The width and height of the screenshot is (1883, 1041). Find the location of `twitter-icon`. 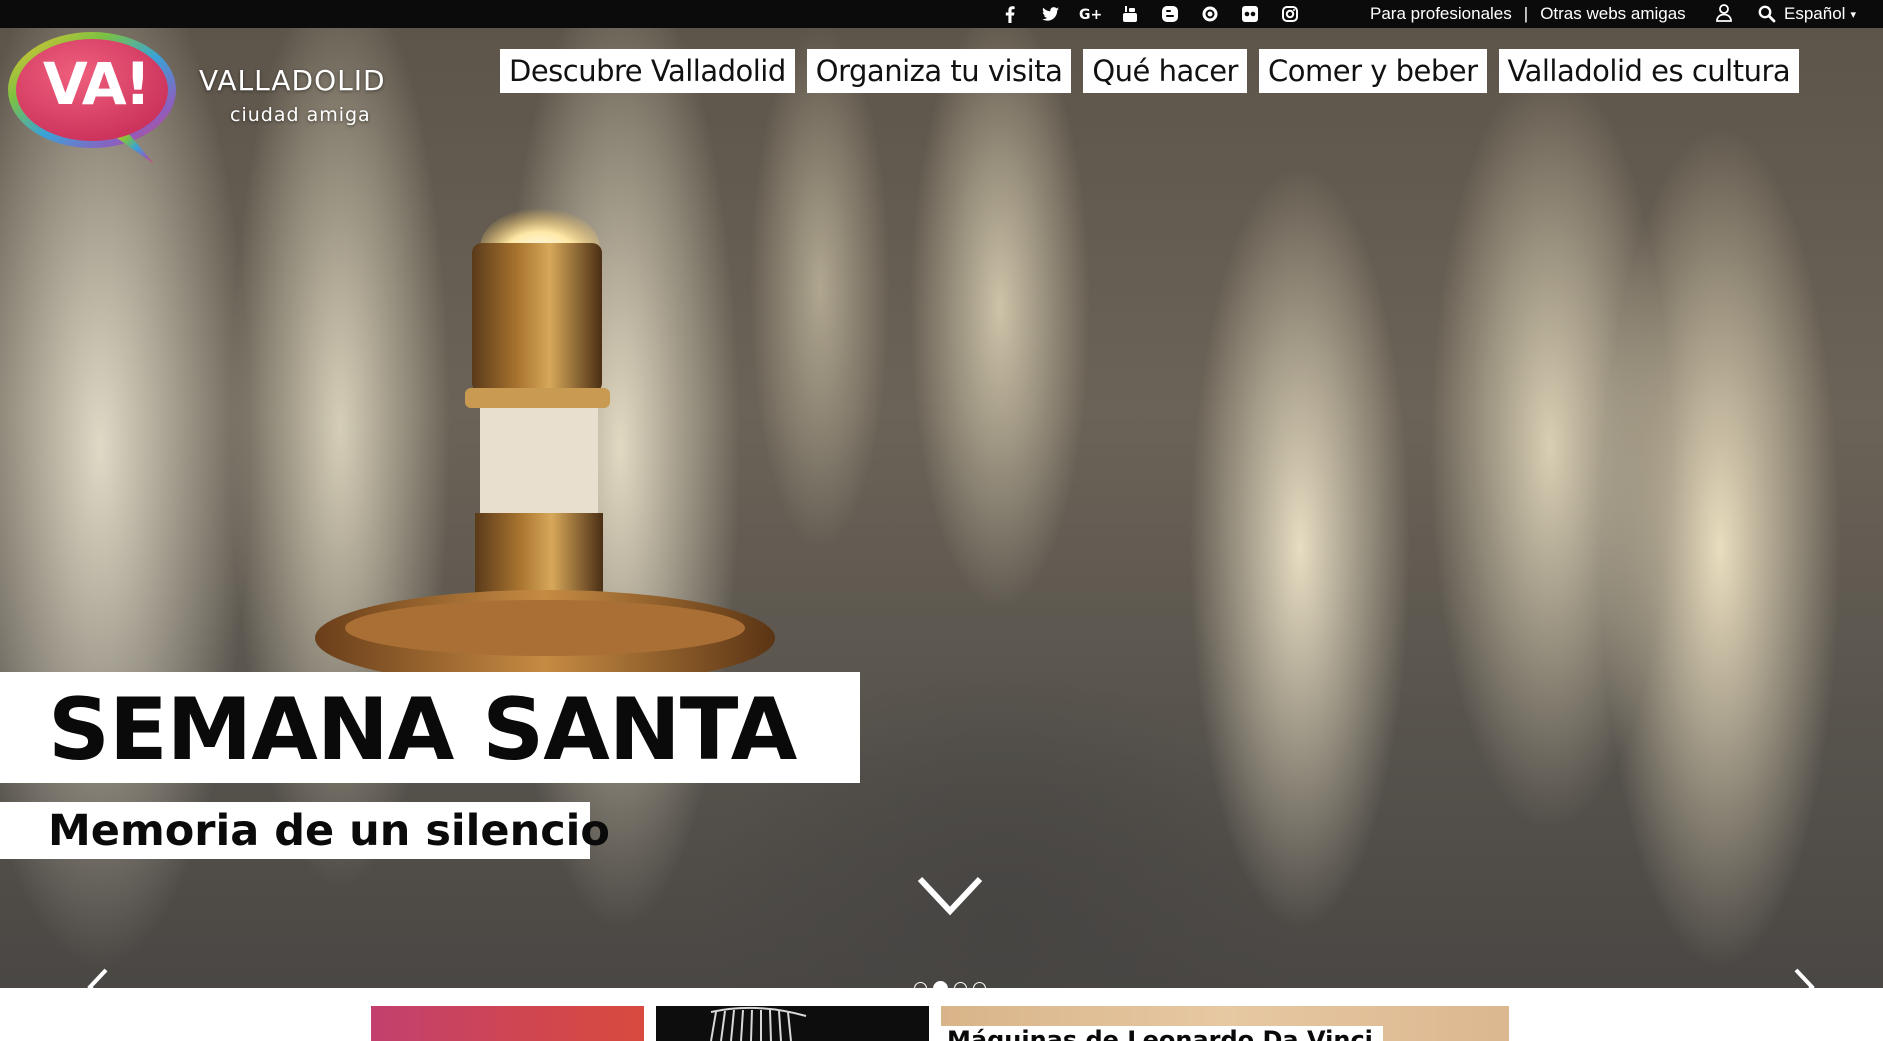

twitter-icon is located at coordinates (1050, 14).